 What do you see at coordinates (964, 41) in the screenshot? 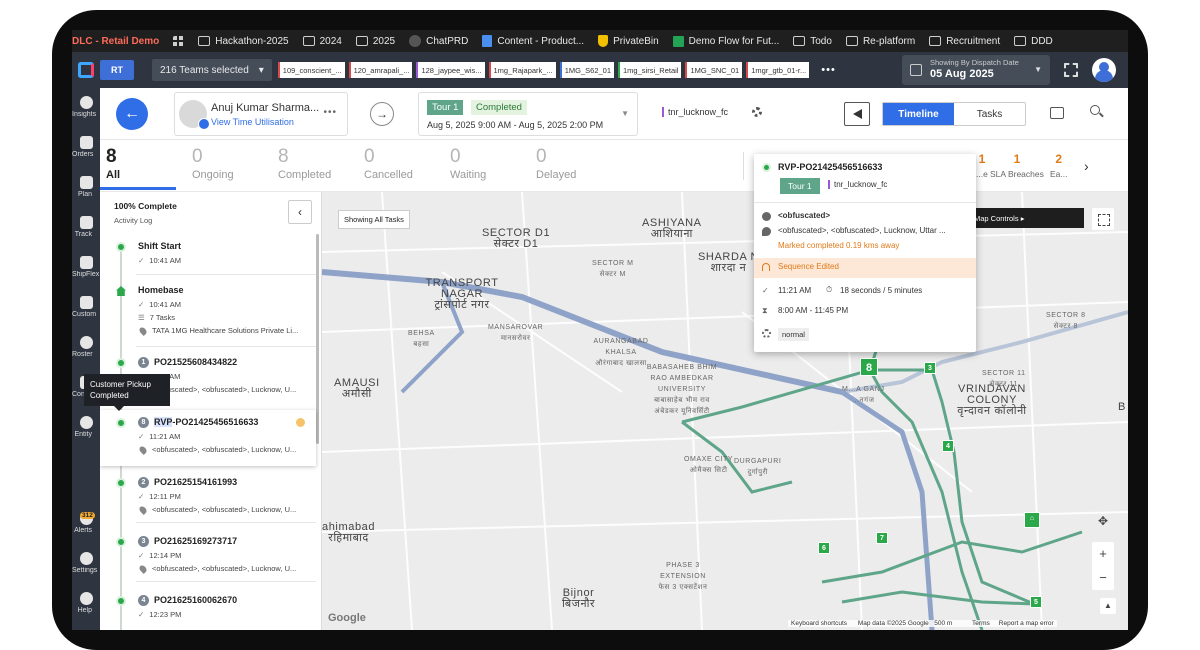
I see `bookmark-recruitment: Recruitment` at bounding box center [964, 41].